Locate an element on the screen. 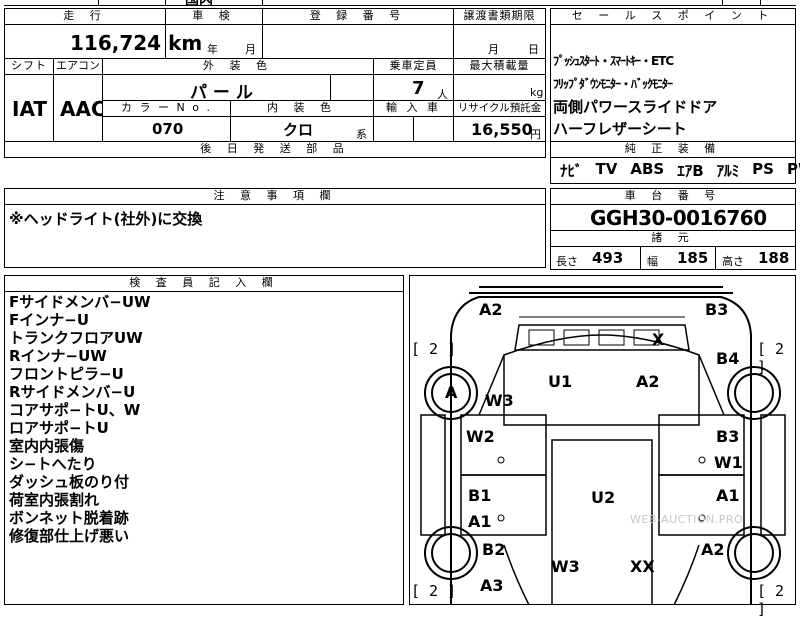  damage-label: A3 is located at coordinates (492, 585).